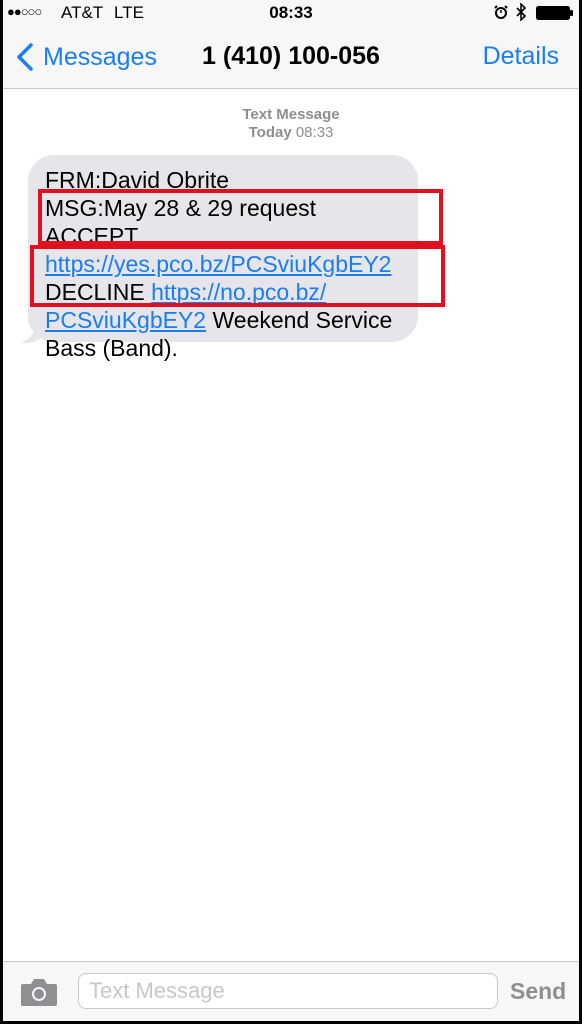 The width and height of the screenshot is (582, 1024). I want to click on navigation-bar: Messages 1 (410) 100-056 Details, so click(291, 58).